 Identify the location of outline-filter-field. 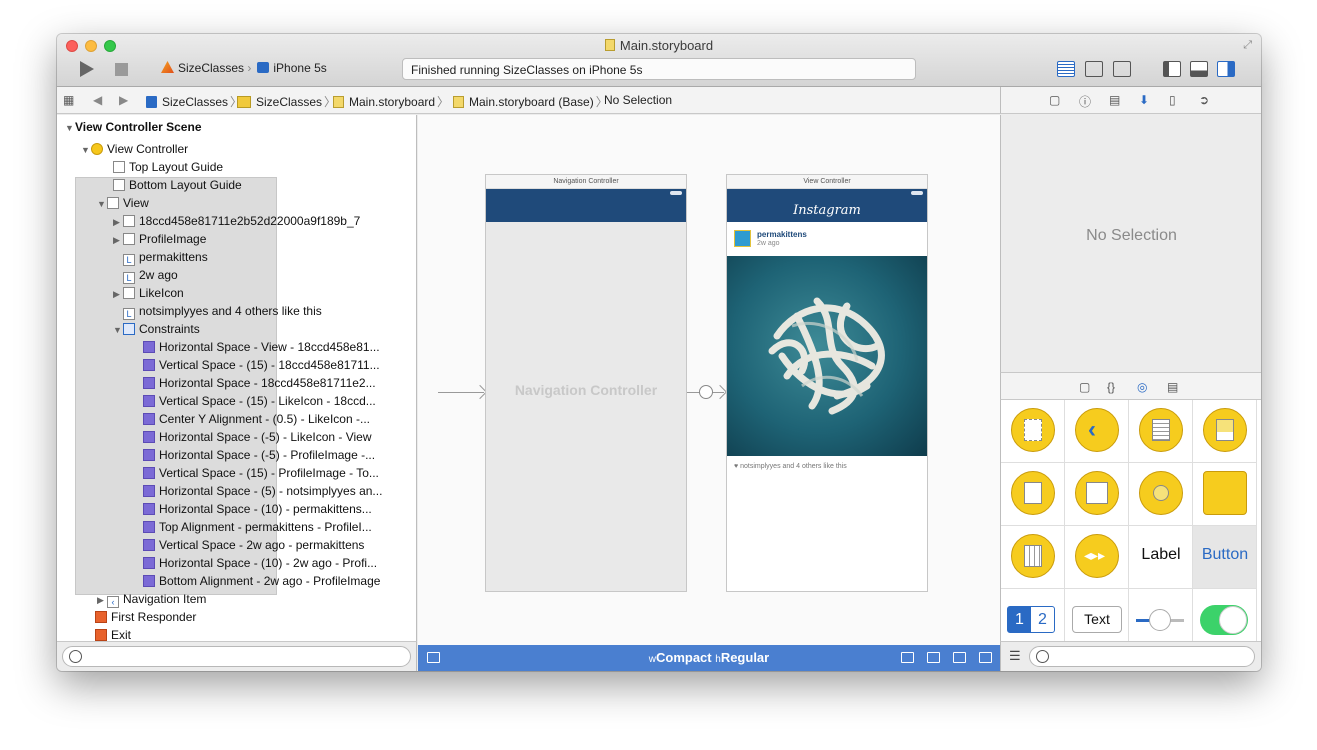
(236, 656).